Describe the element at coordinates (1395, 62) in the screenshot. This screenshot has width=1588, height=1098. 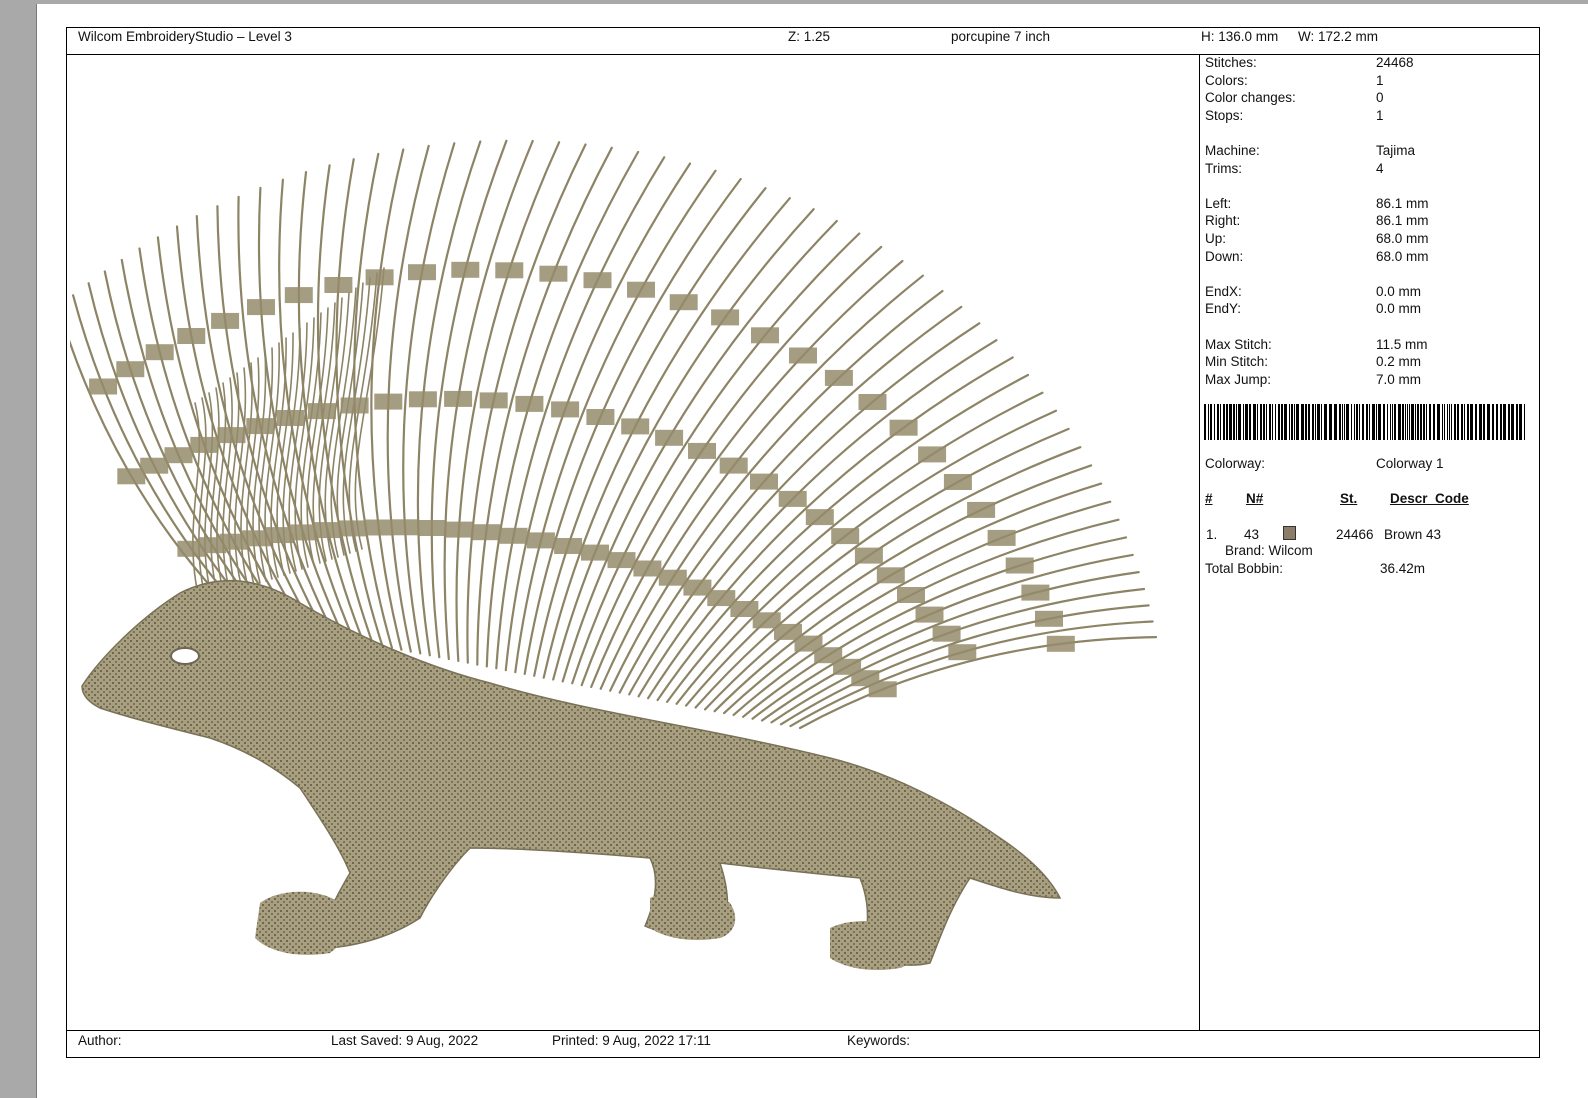
I see `stat-value: 24468` at that location.